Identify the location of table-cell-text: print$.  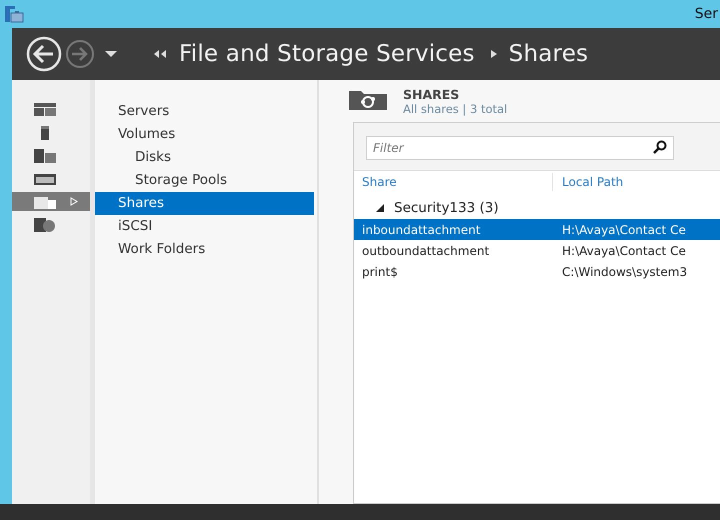
(380, 272).